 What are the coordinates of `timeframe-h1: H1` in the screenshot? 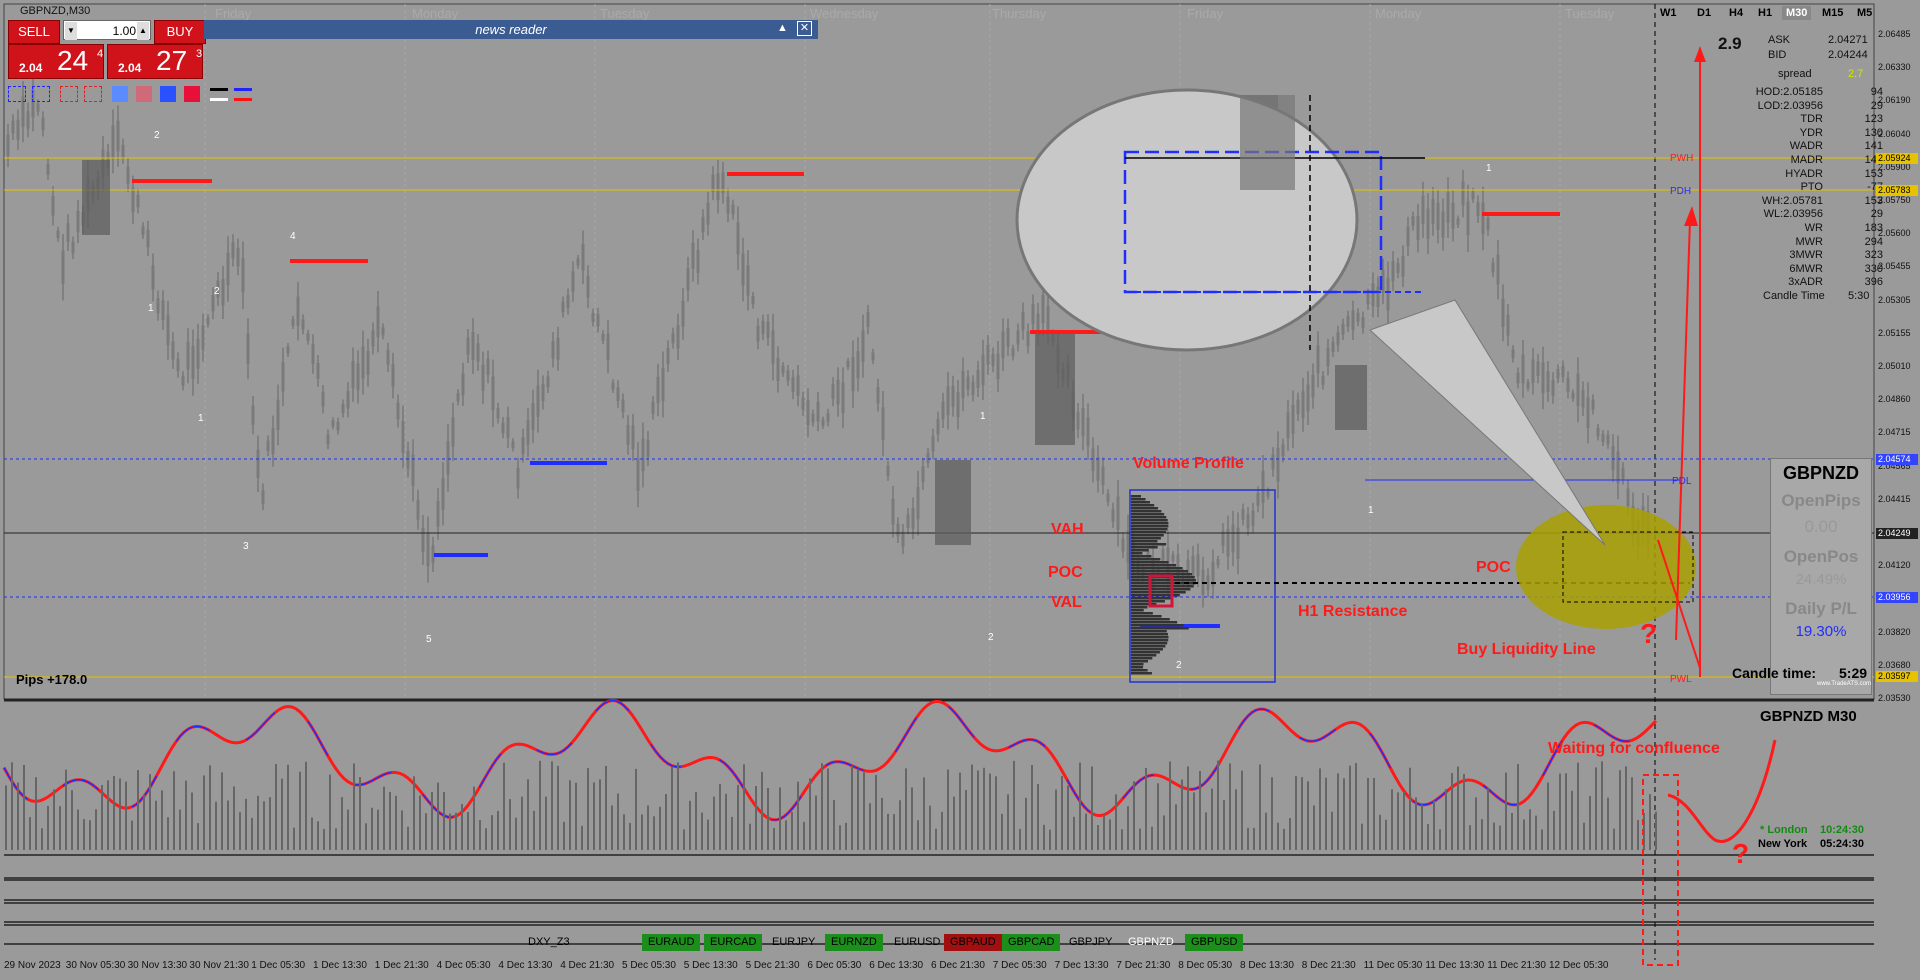 It's located at (1765, 13).